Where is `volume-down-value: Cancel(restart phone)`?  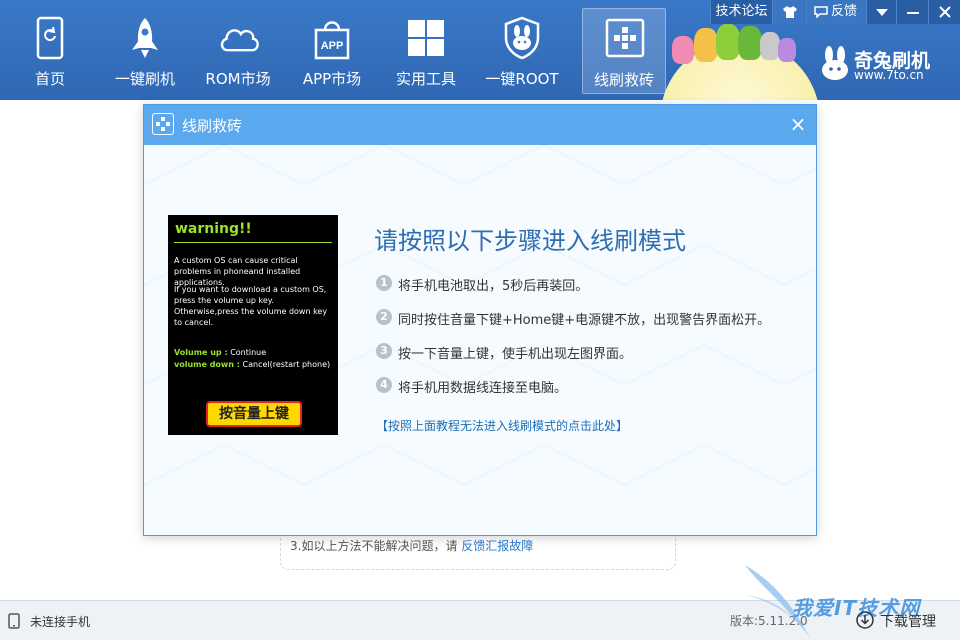 volume-down-value: Cancel(restart phone) is located at coordinates (286, 364).